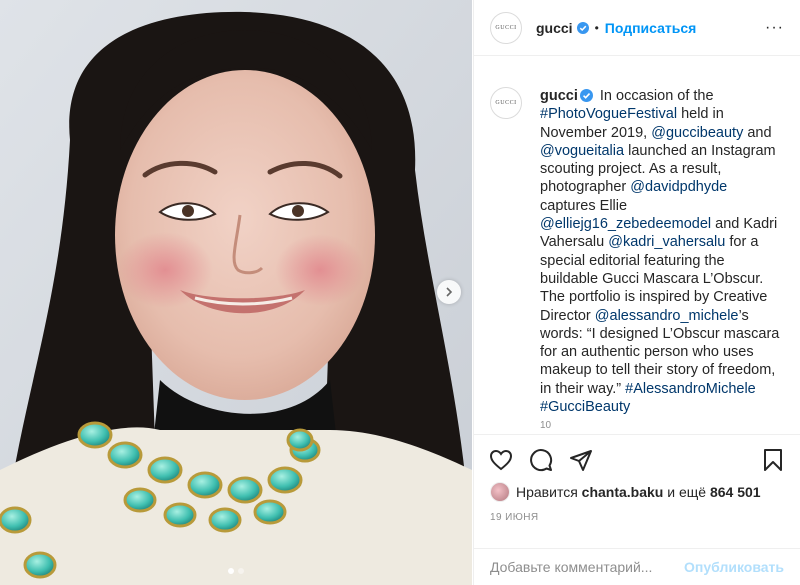 The height and width of the screenshot is (585, 800). I want to click on heart-icon, so click(501, 459).